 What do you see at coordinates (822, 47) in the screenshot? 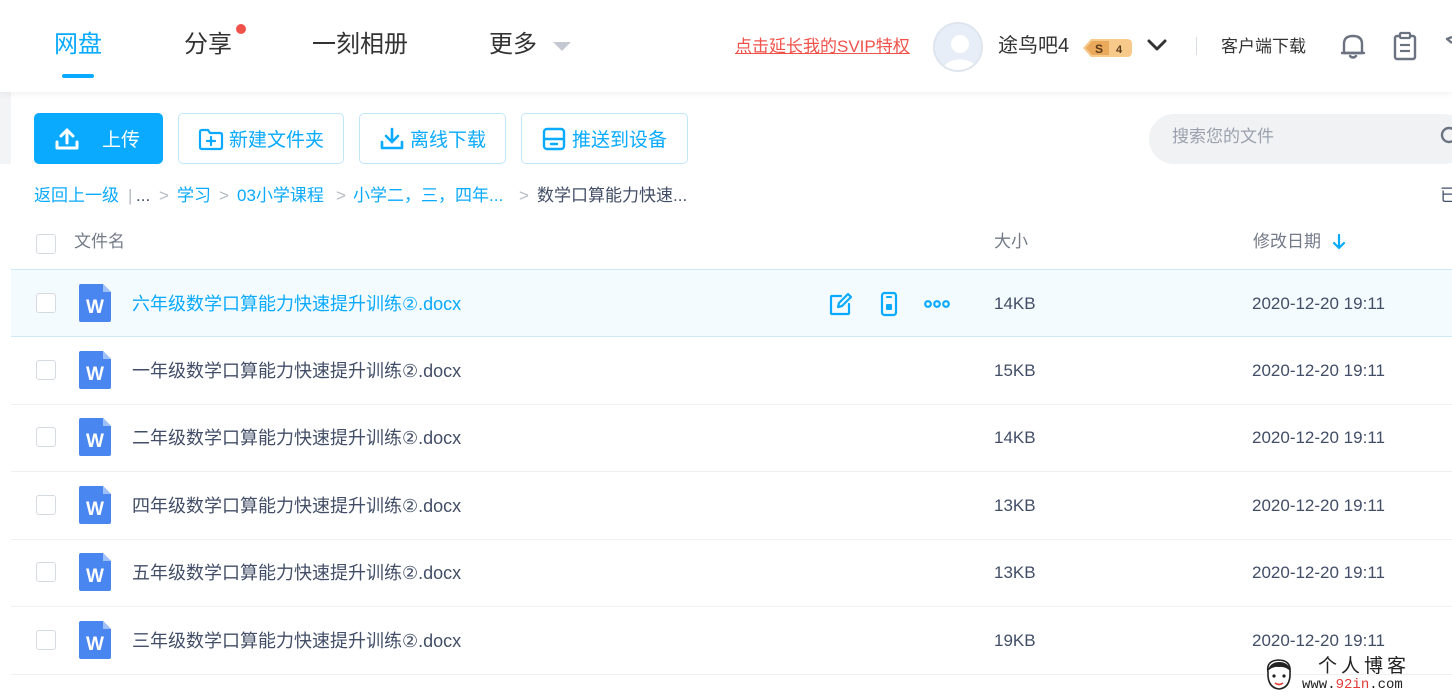
I see `svip-renew-link: 点击延长我的SVIP特权` at bounding box center [822, 47].